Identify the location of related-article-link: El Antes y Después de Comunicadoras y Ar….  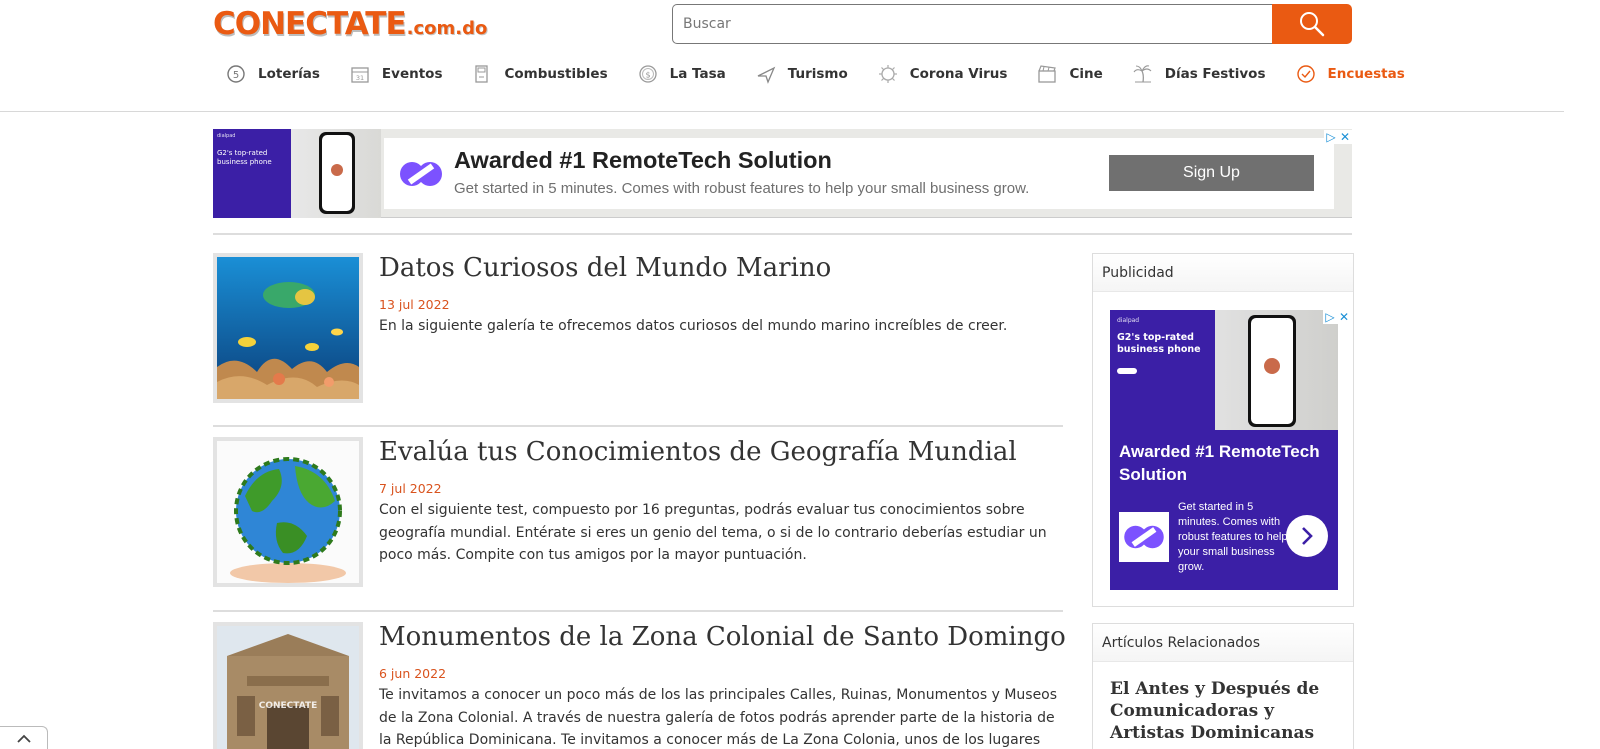
(1225, 711).